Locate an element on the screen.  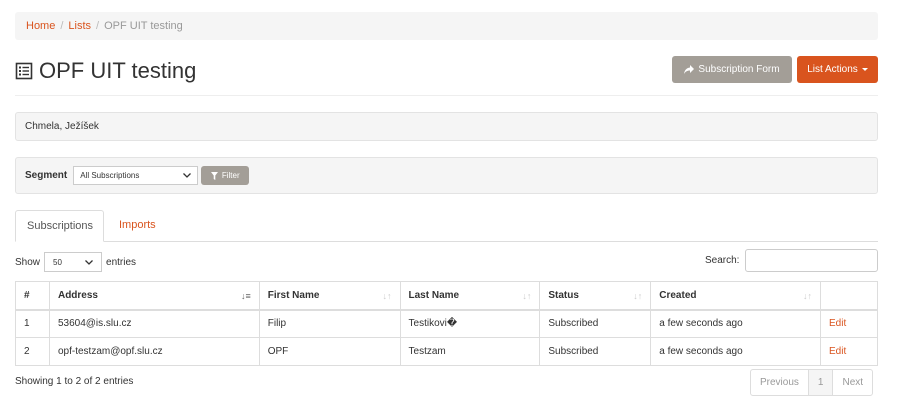
column-header-number: # is located at coordinates (32, 296).